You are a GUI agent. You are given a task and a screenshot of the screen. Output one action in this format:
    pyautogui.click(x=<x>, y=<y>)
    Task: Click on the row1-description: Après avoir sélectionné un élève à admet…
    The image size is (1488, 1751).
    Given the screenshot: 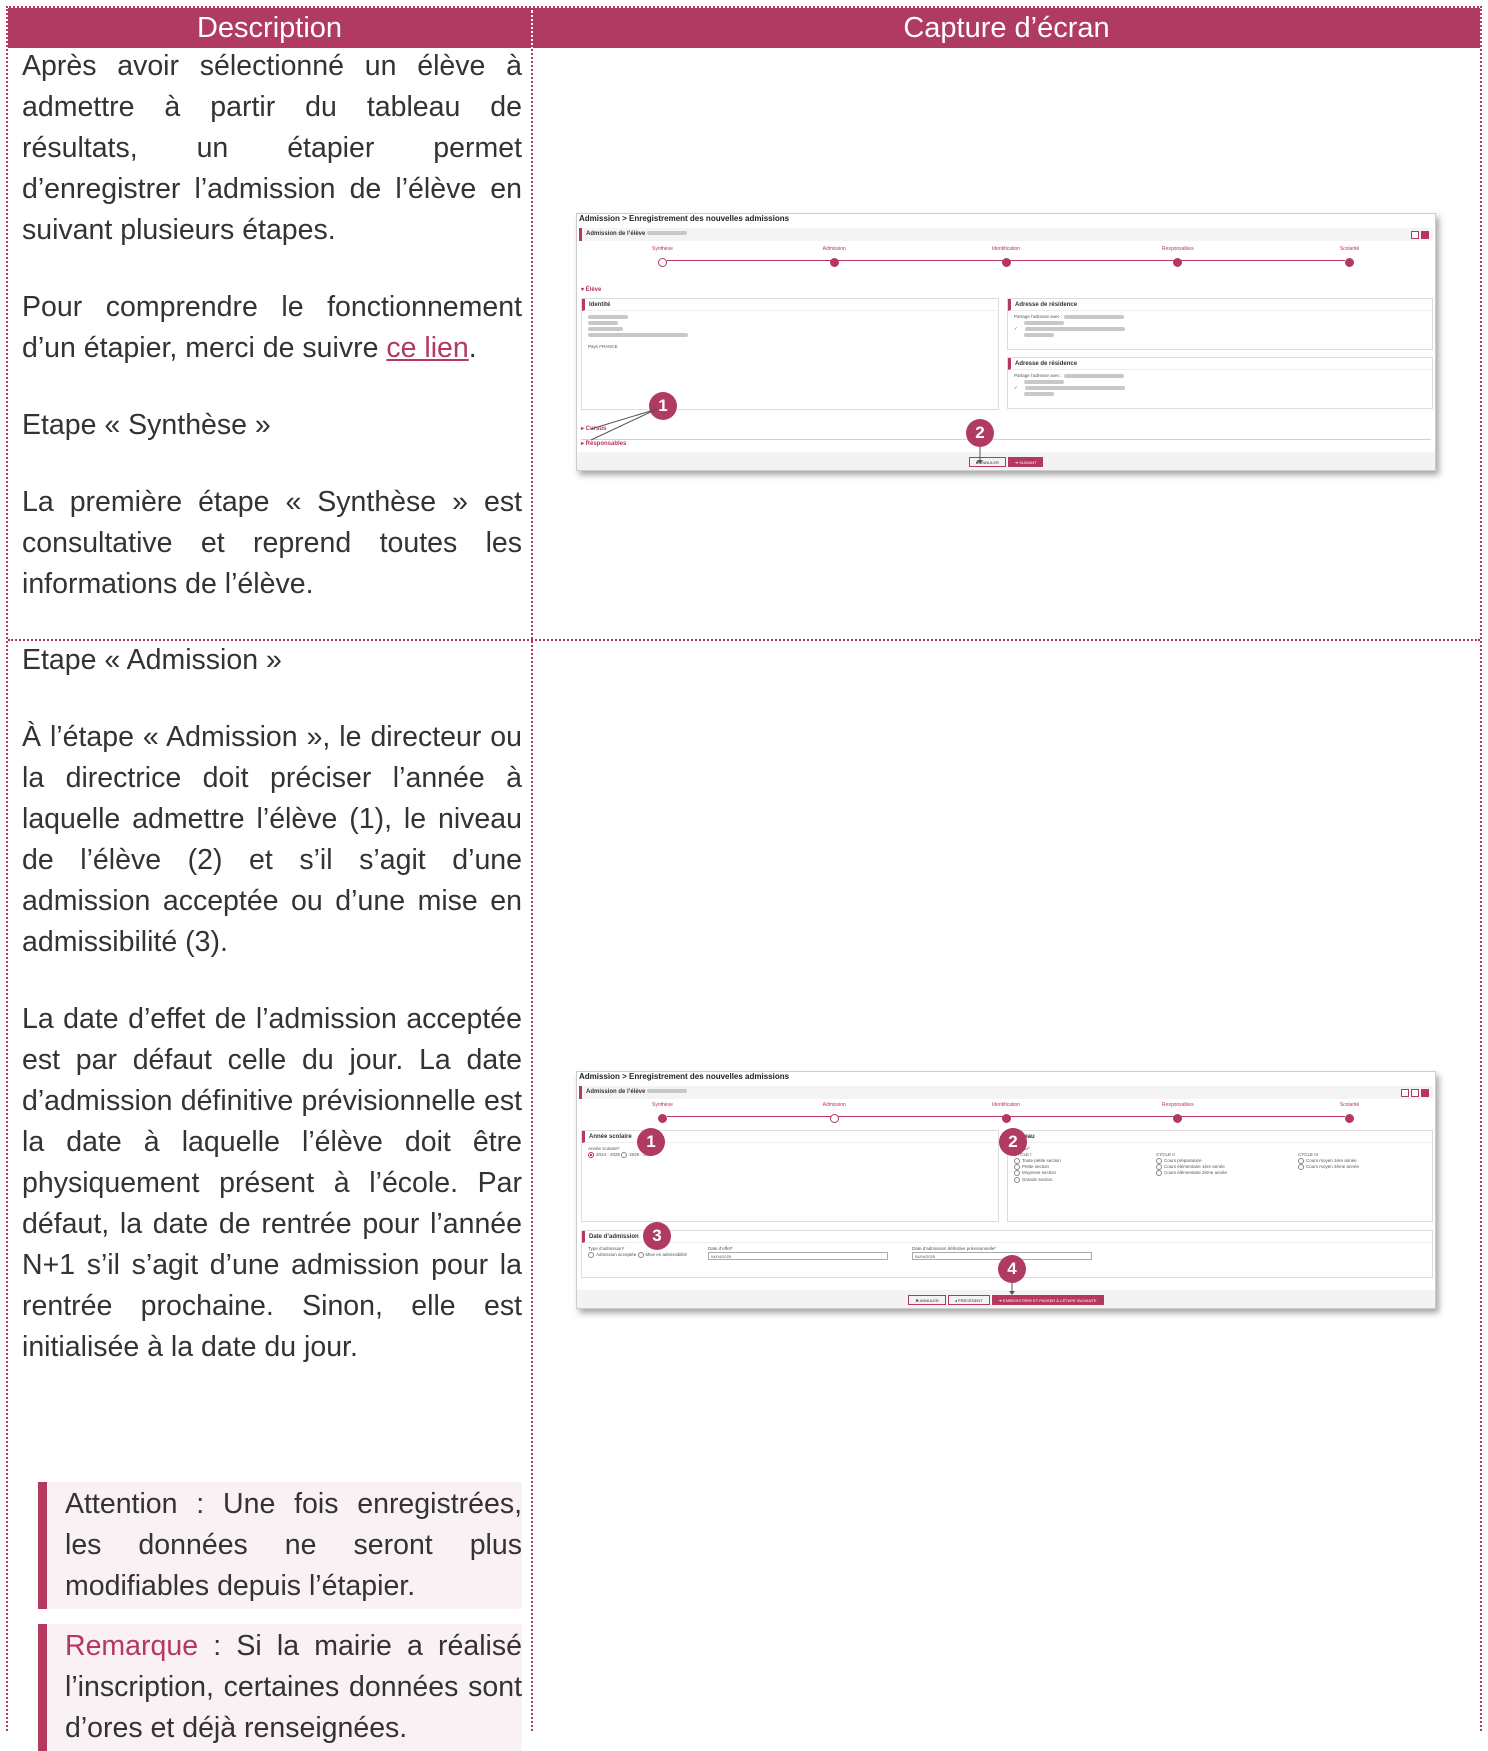 What is the action you would take?
    pyautogui.click(x=272, y=325)
    